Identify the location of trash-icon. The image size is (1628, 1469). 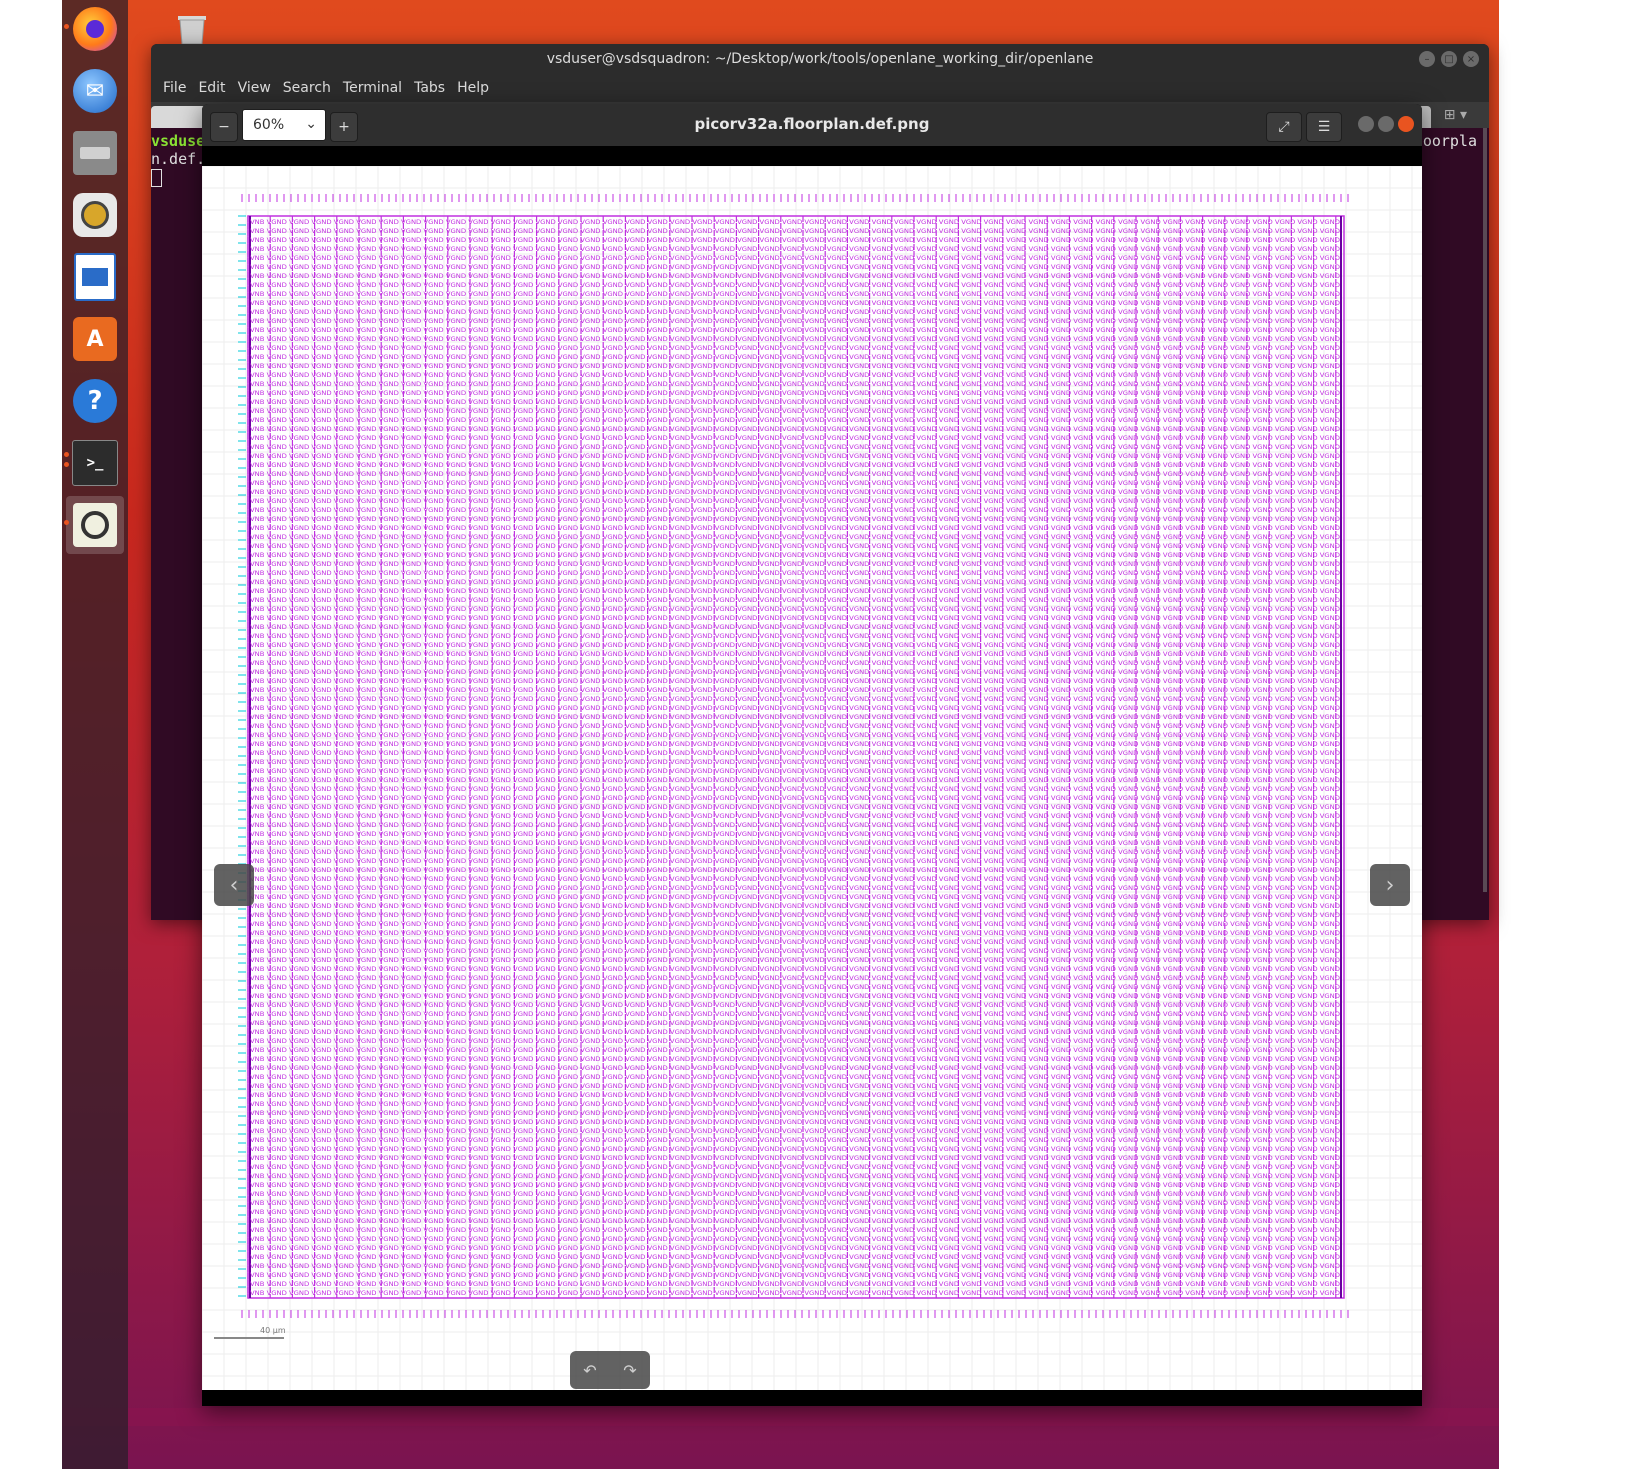
(192, 29).